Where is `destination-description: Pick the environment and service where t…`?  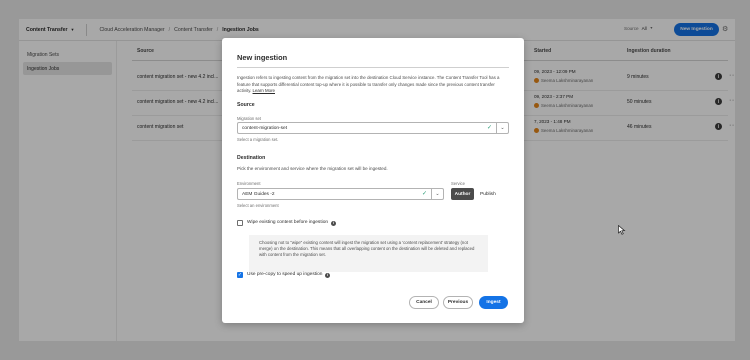 destination-description: Pick the environment and service where t… is located at coordinates (312, 168).